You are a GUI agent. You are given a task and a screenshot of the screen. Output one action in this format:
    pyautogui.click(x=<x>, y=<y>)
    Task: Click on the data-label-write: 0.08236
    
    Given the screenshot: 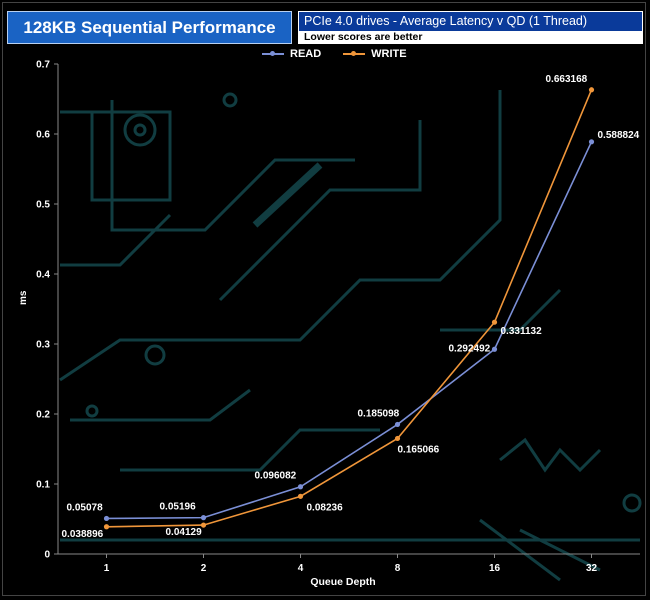 What is the action you would take?
    pyautogui.click(x=325, y=507)
    